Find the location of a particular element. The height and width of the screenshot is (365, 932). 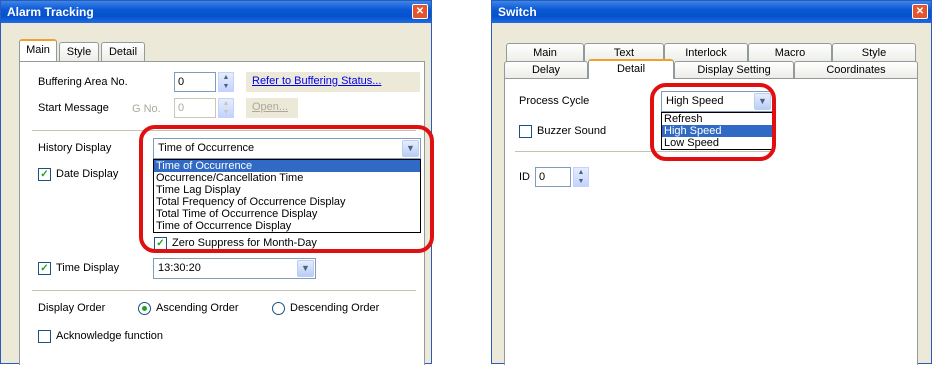

buffering-area-input: 0 is located at coordinates (195, 82).